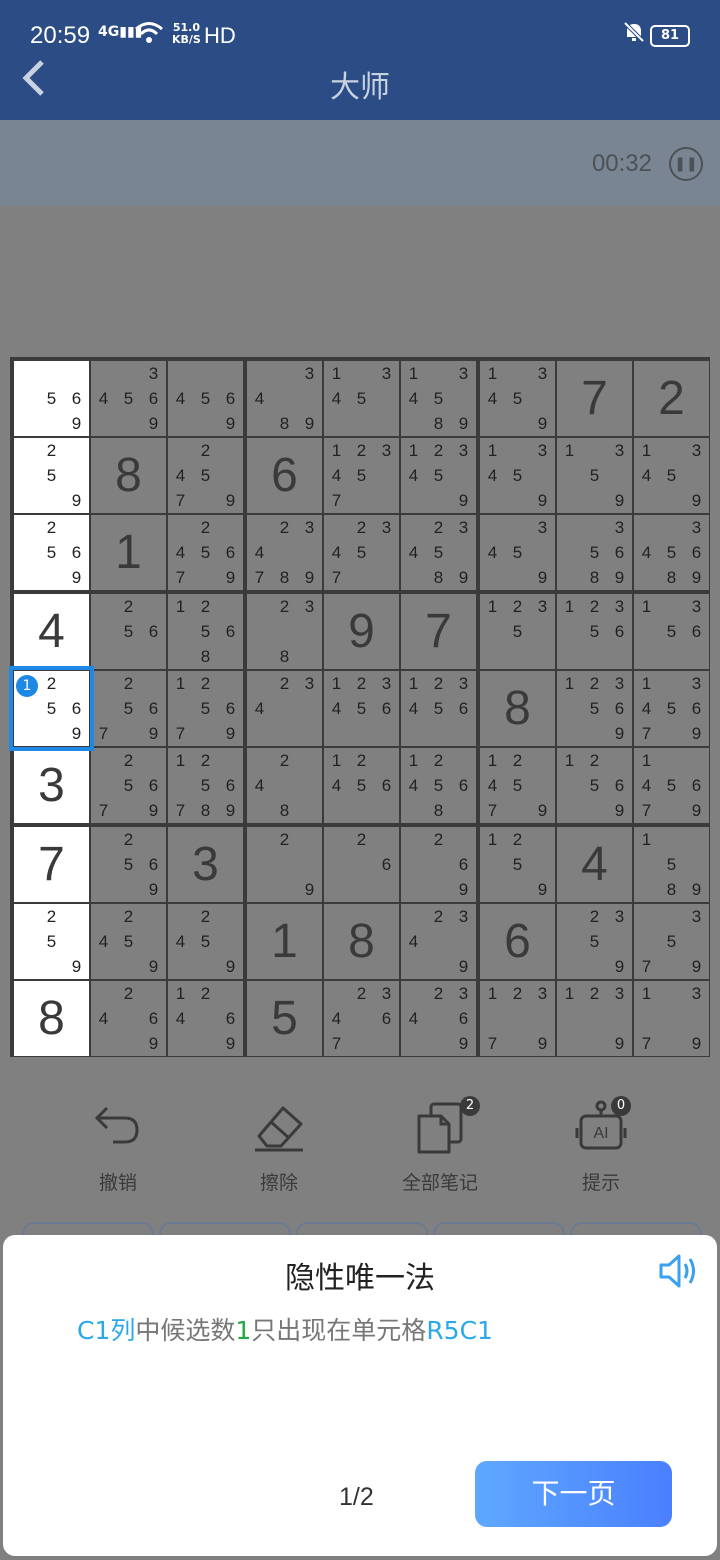  I want to click on sudoku-cell-r8c3: 2459, so click(205, 941).